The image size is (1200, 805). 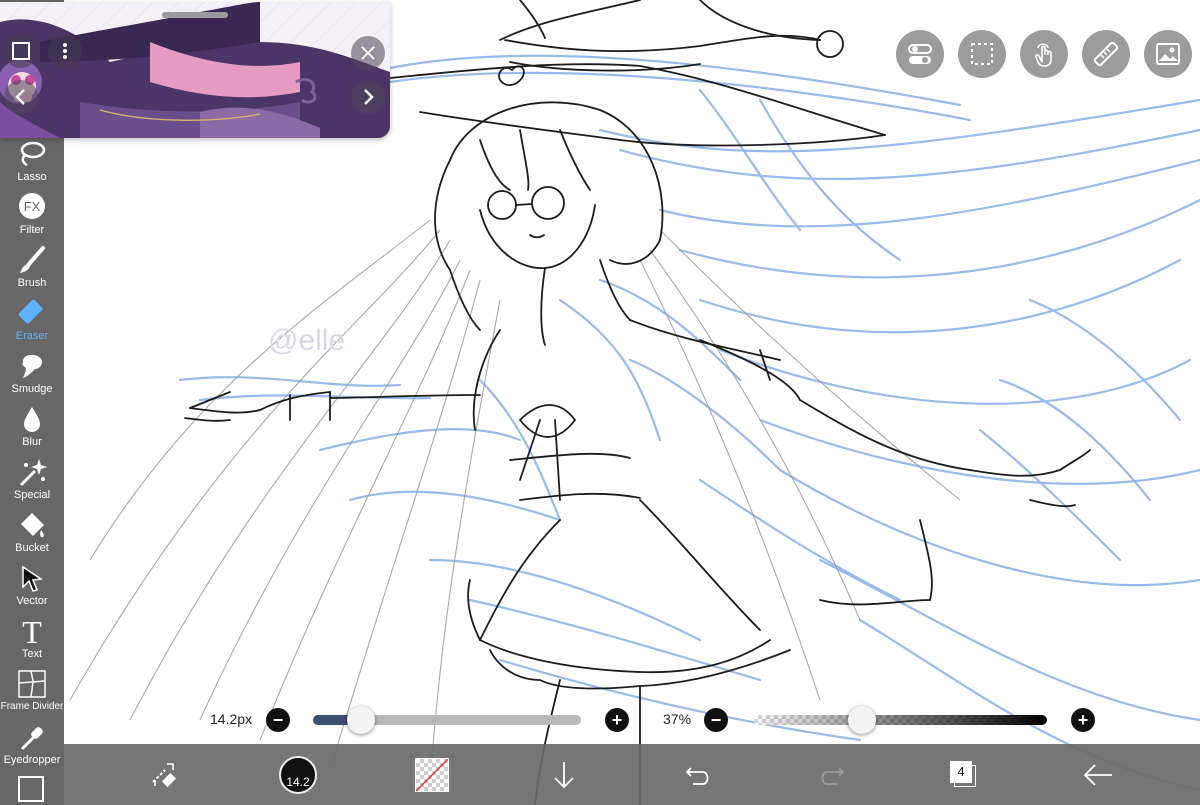 I want to click on next-image-button, so click(x=368, y=97).